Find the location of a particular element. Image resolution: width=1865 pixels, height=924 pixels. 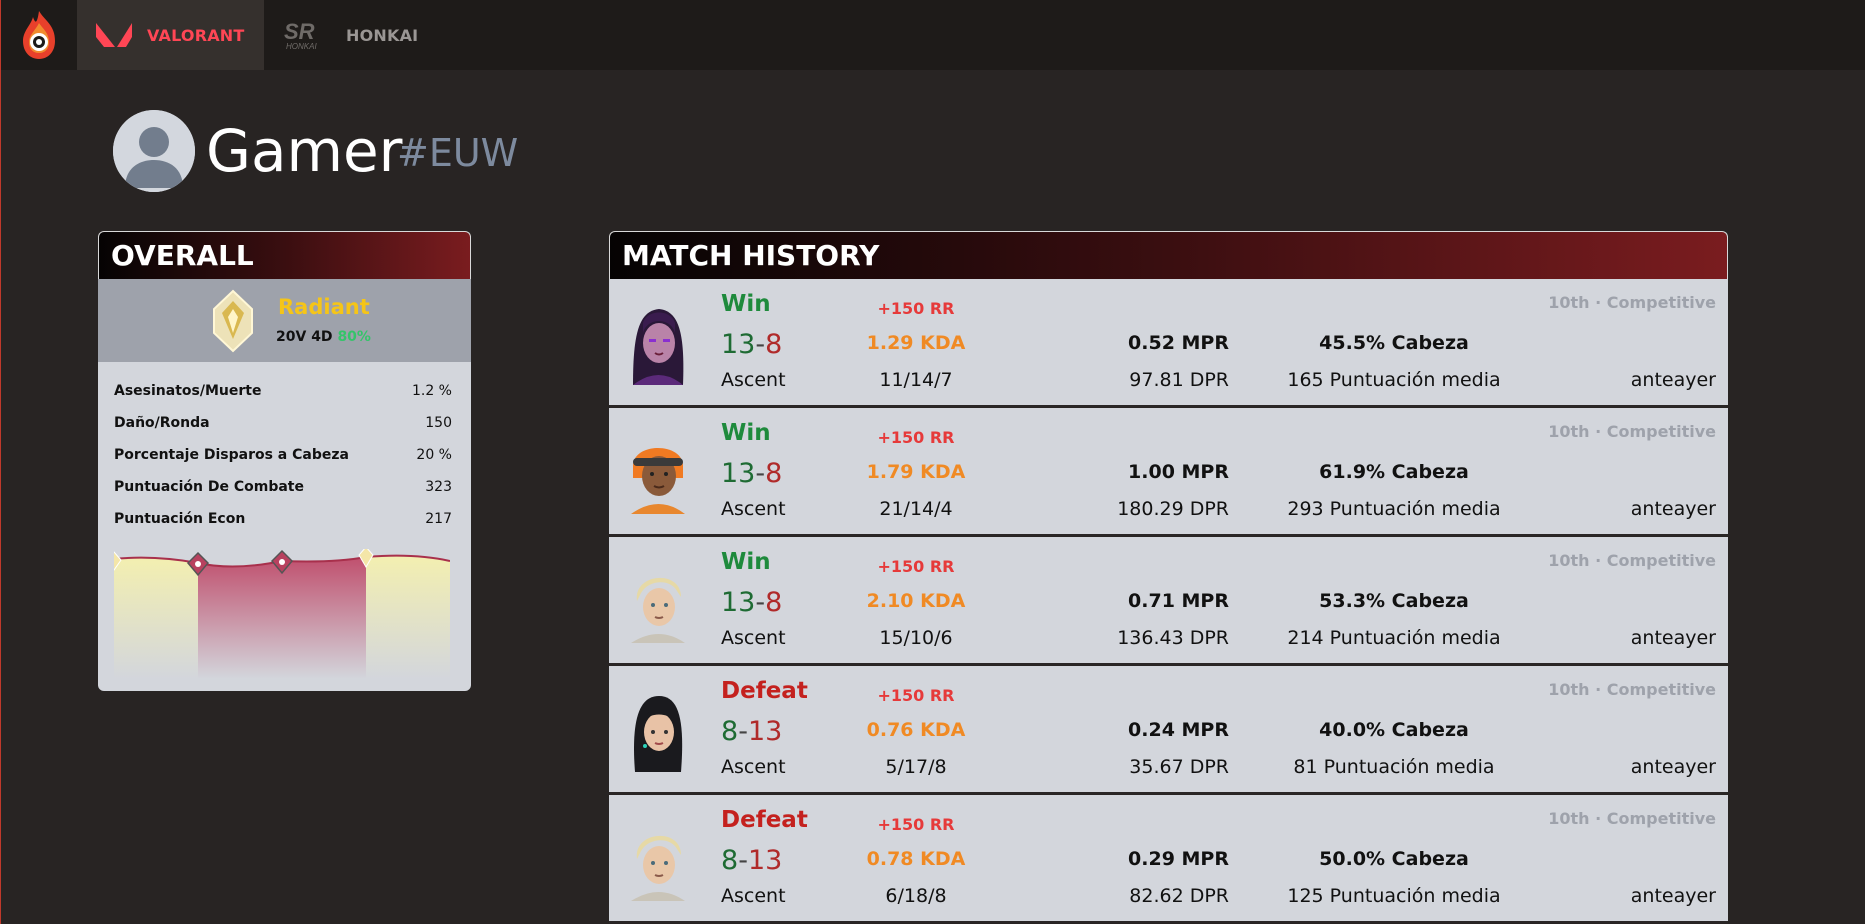

overall-panel-title: OVERALL is located at coordinates (284, 255).